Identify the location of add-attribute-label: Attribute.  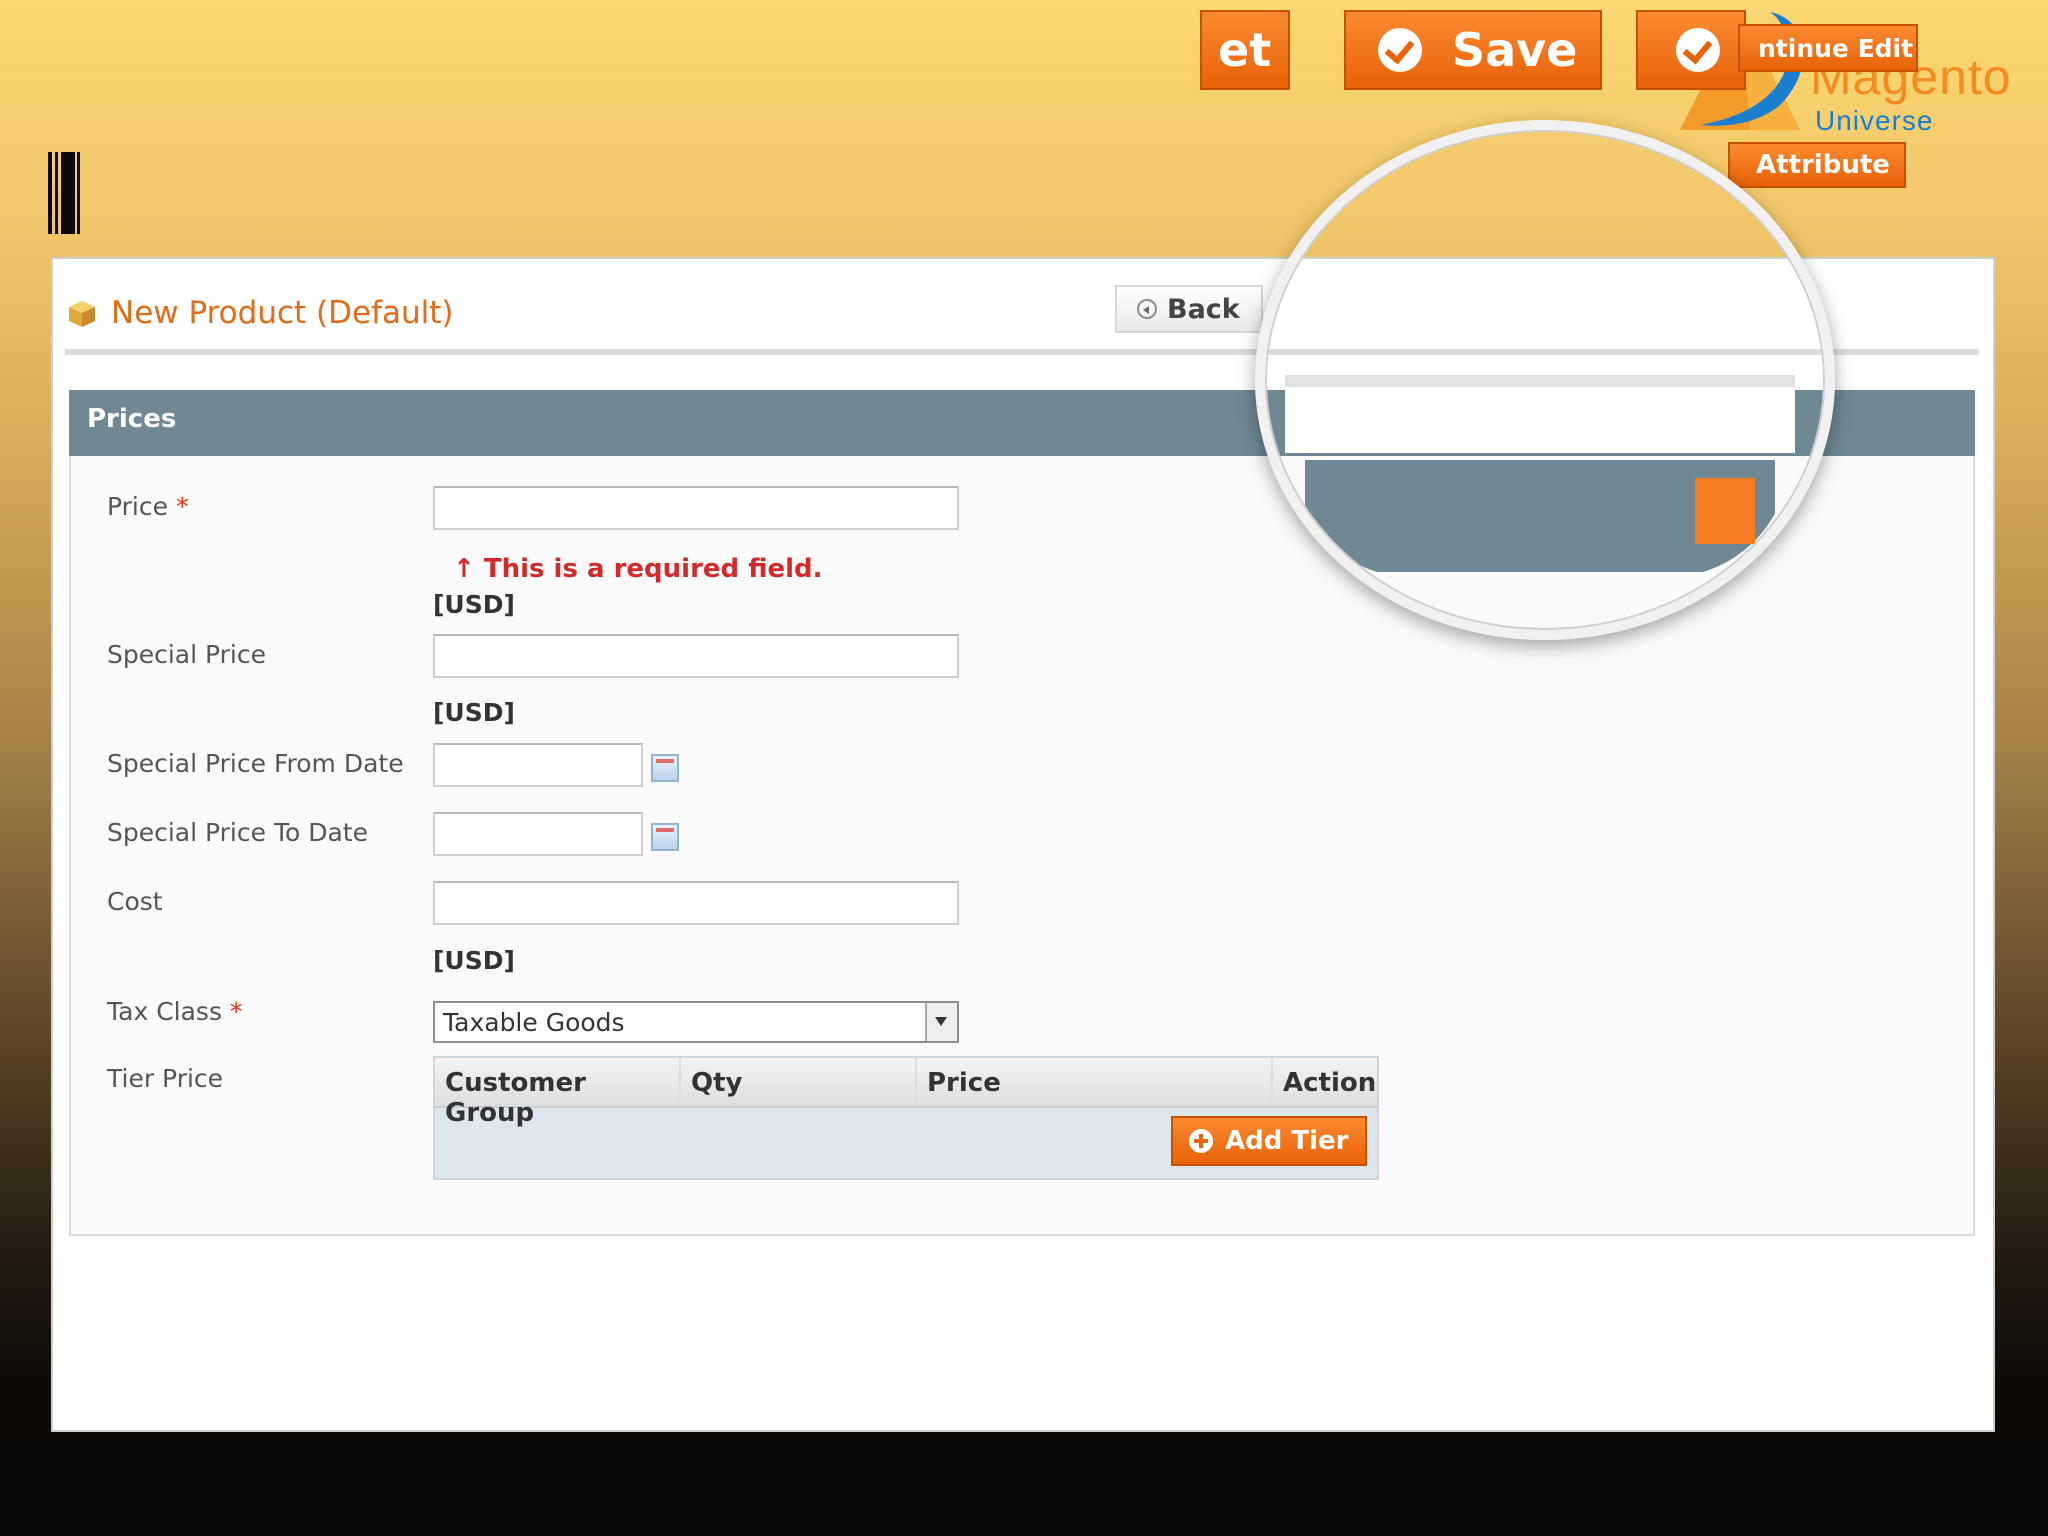
(1823, 165).